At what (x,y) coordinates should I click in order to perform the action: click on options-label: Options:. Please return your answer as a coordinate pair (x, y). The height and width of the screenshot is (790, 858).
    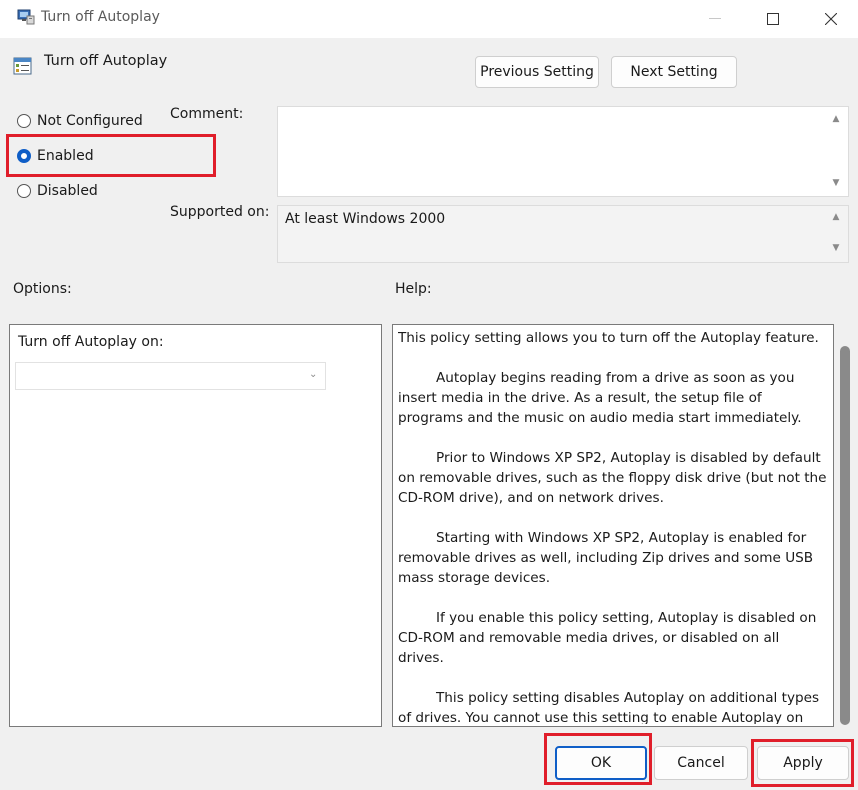
    Looking at the image, I should click on (42, 289).